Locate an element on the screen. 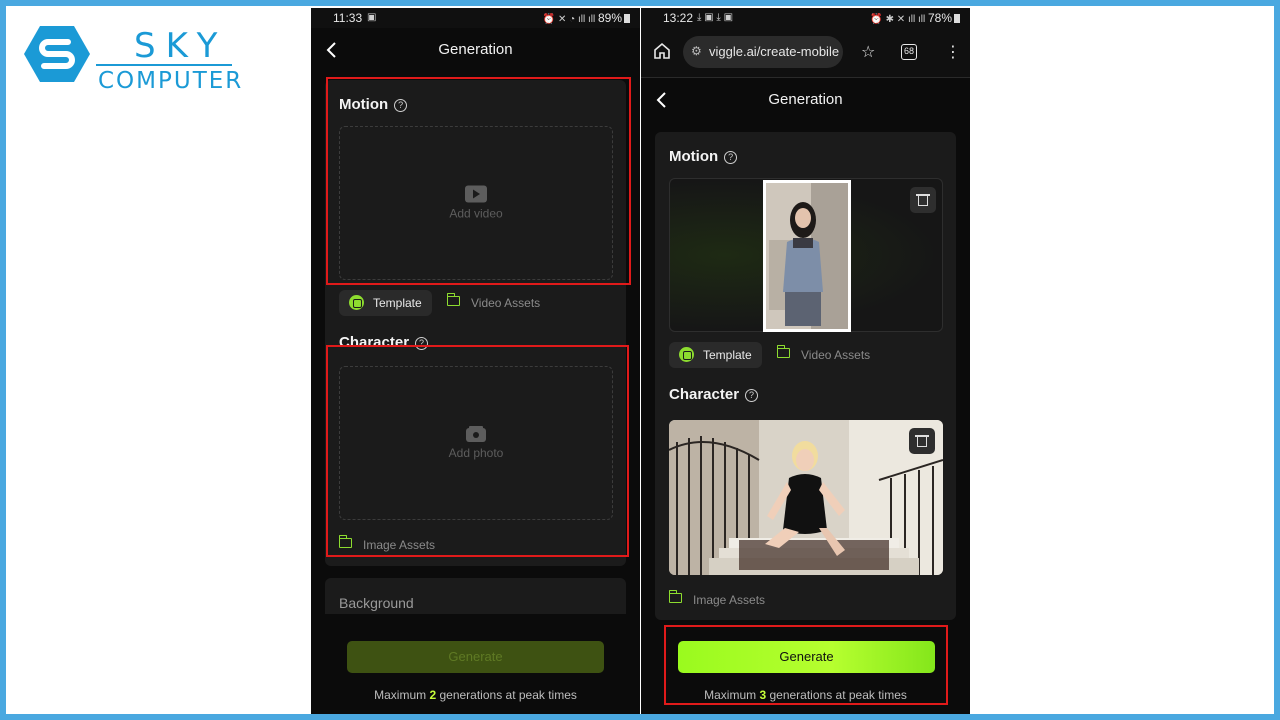  status-time: 11:33 is located at coordinates (348, 18).